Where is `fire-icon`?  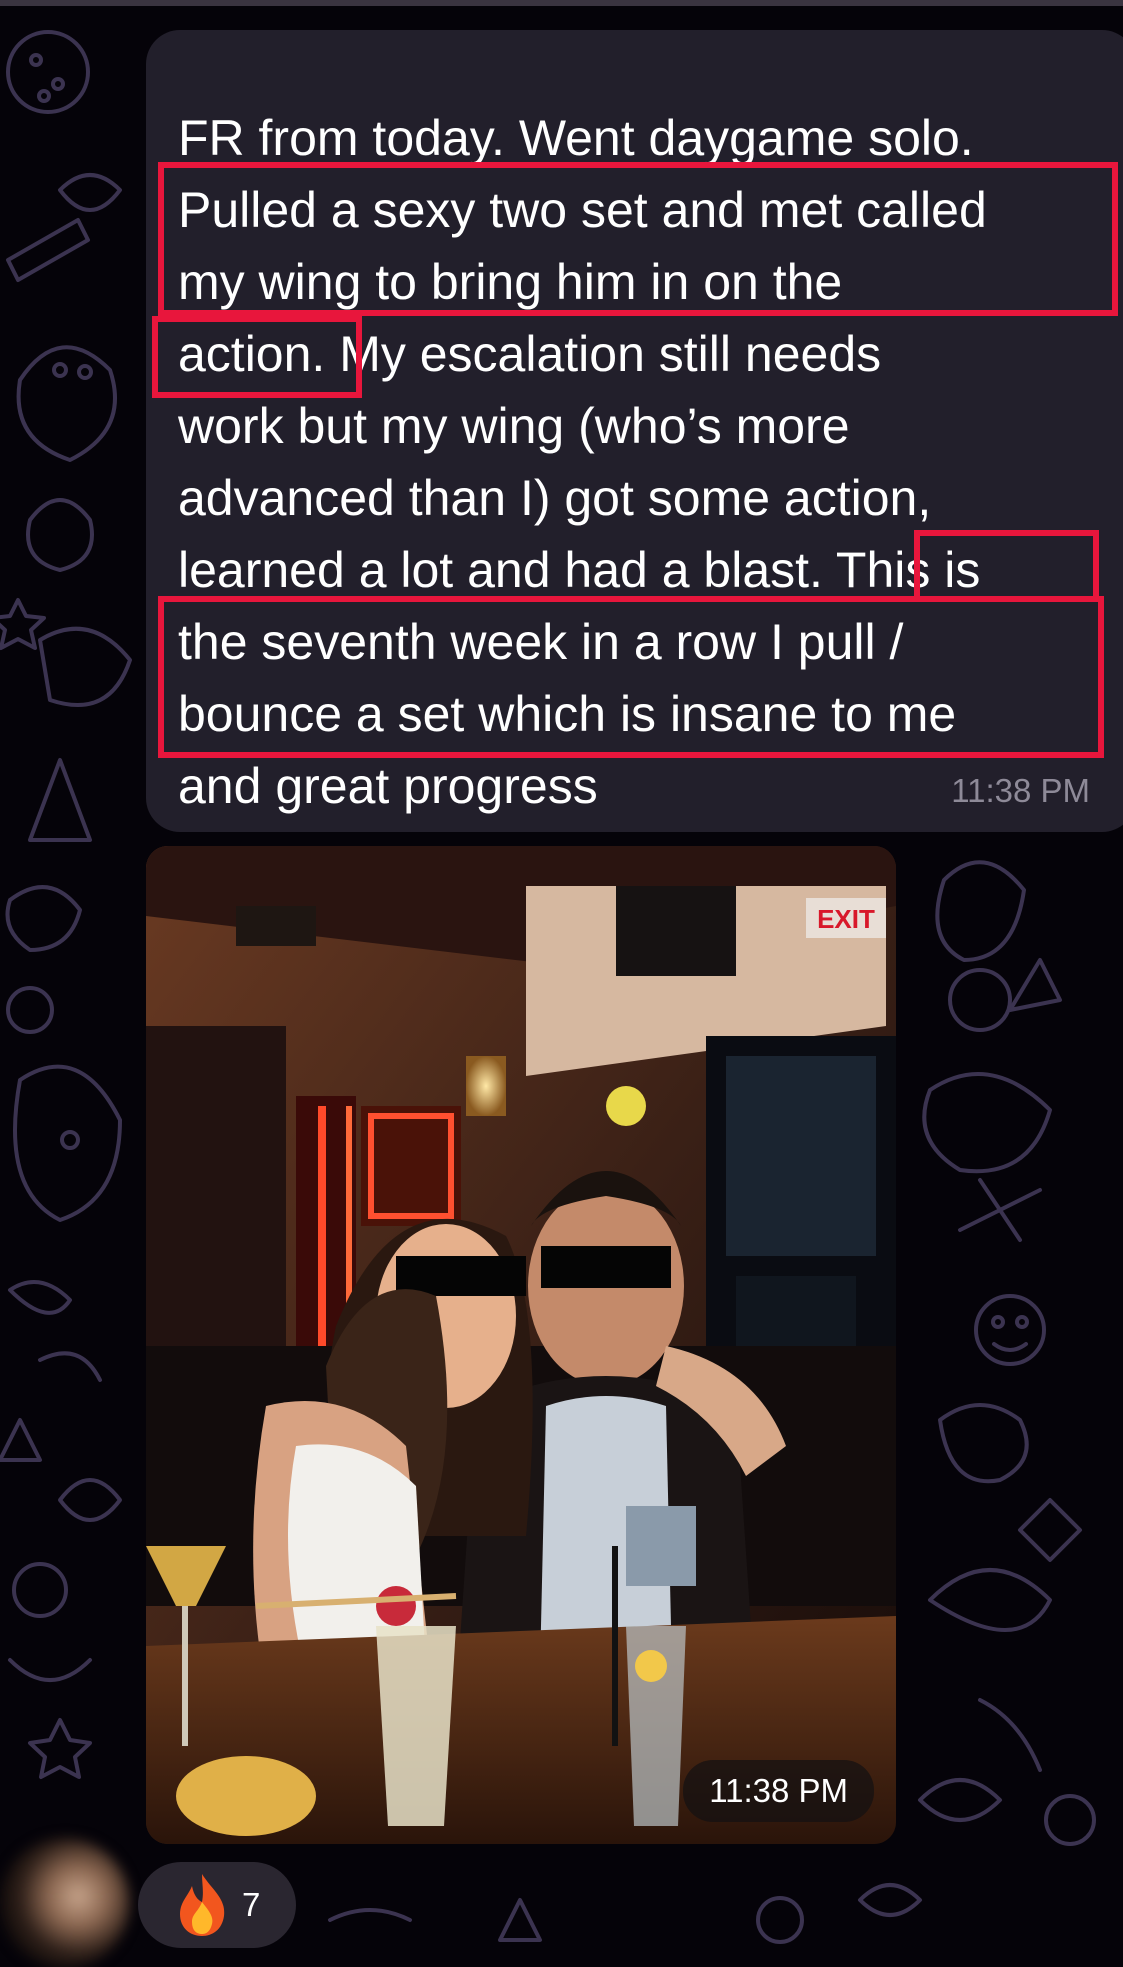 fire-icon is located at coordinates (202, 1905).